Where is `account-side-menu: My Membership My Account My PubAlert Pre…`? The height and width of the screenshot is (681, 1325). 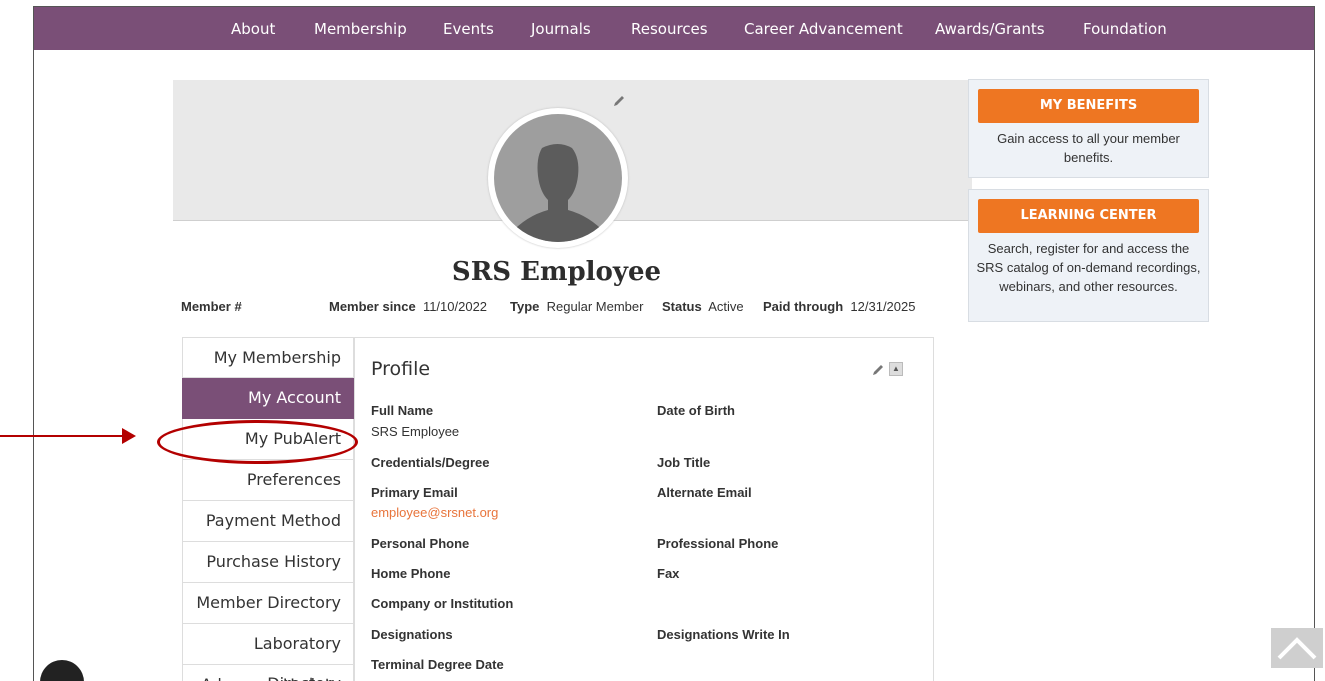
account-side-menu: My Membership My Account My PubAlert Pre… is located at coordinates (268, 509).